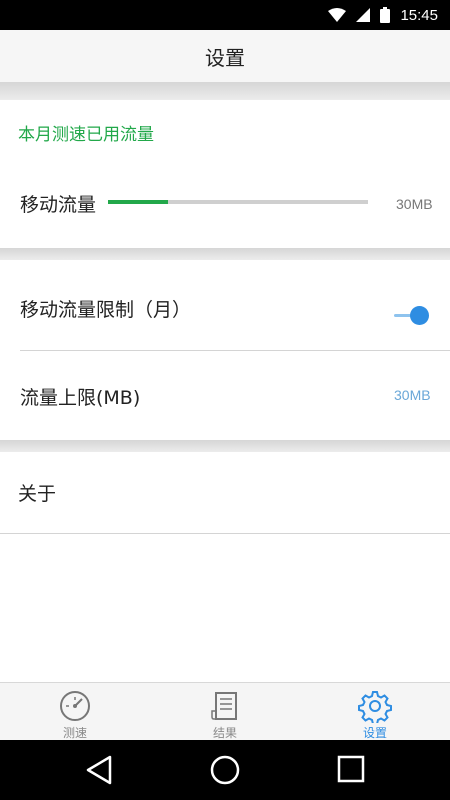 The width and height of the screenshot is (450, 800). Describe the element at coordinates (224, 706) in the screenshot. I see `document-list-icon` at that location.